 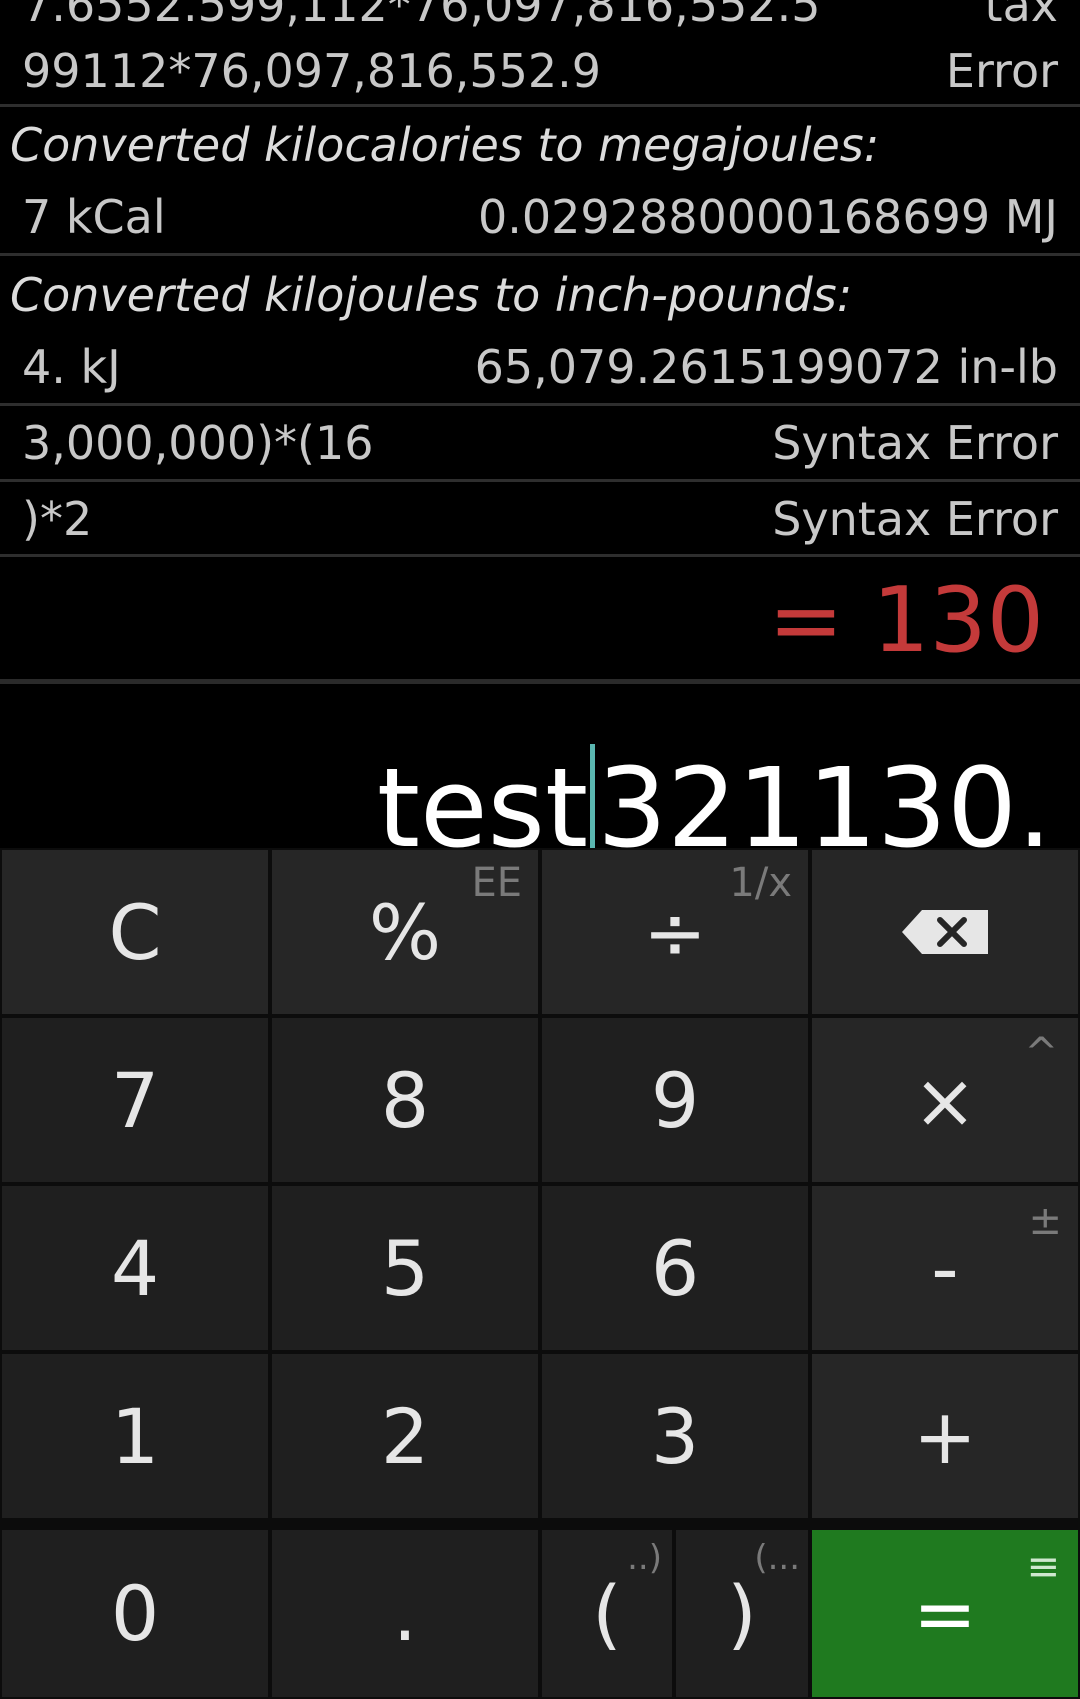 I want to click on plus-label: +, so click(x=945, y=1436).